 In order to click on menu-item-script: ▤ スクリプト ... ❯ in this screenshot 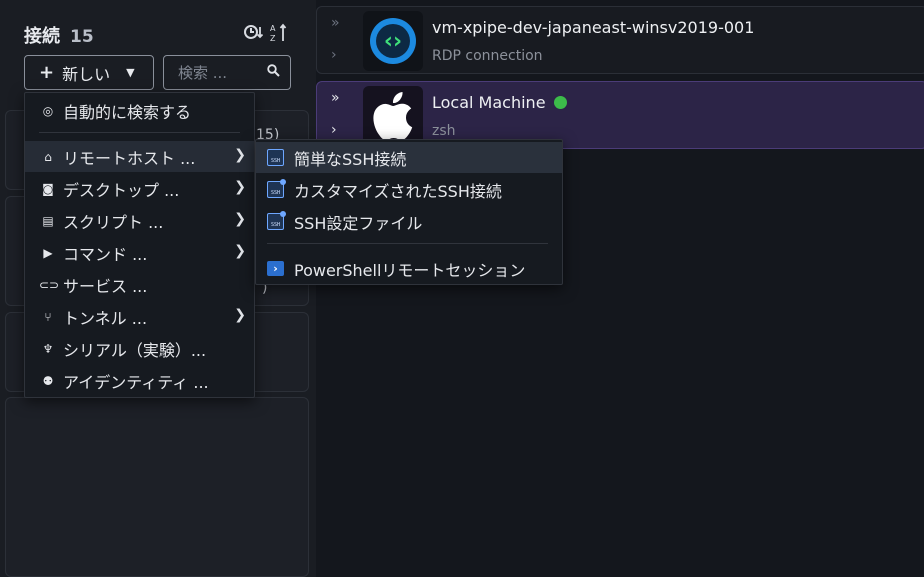, I will do `click(139, 220)`.